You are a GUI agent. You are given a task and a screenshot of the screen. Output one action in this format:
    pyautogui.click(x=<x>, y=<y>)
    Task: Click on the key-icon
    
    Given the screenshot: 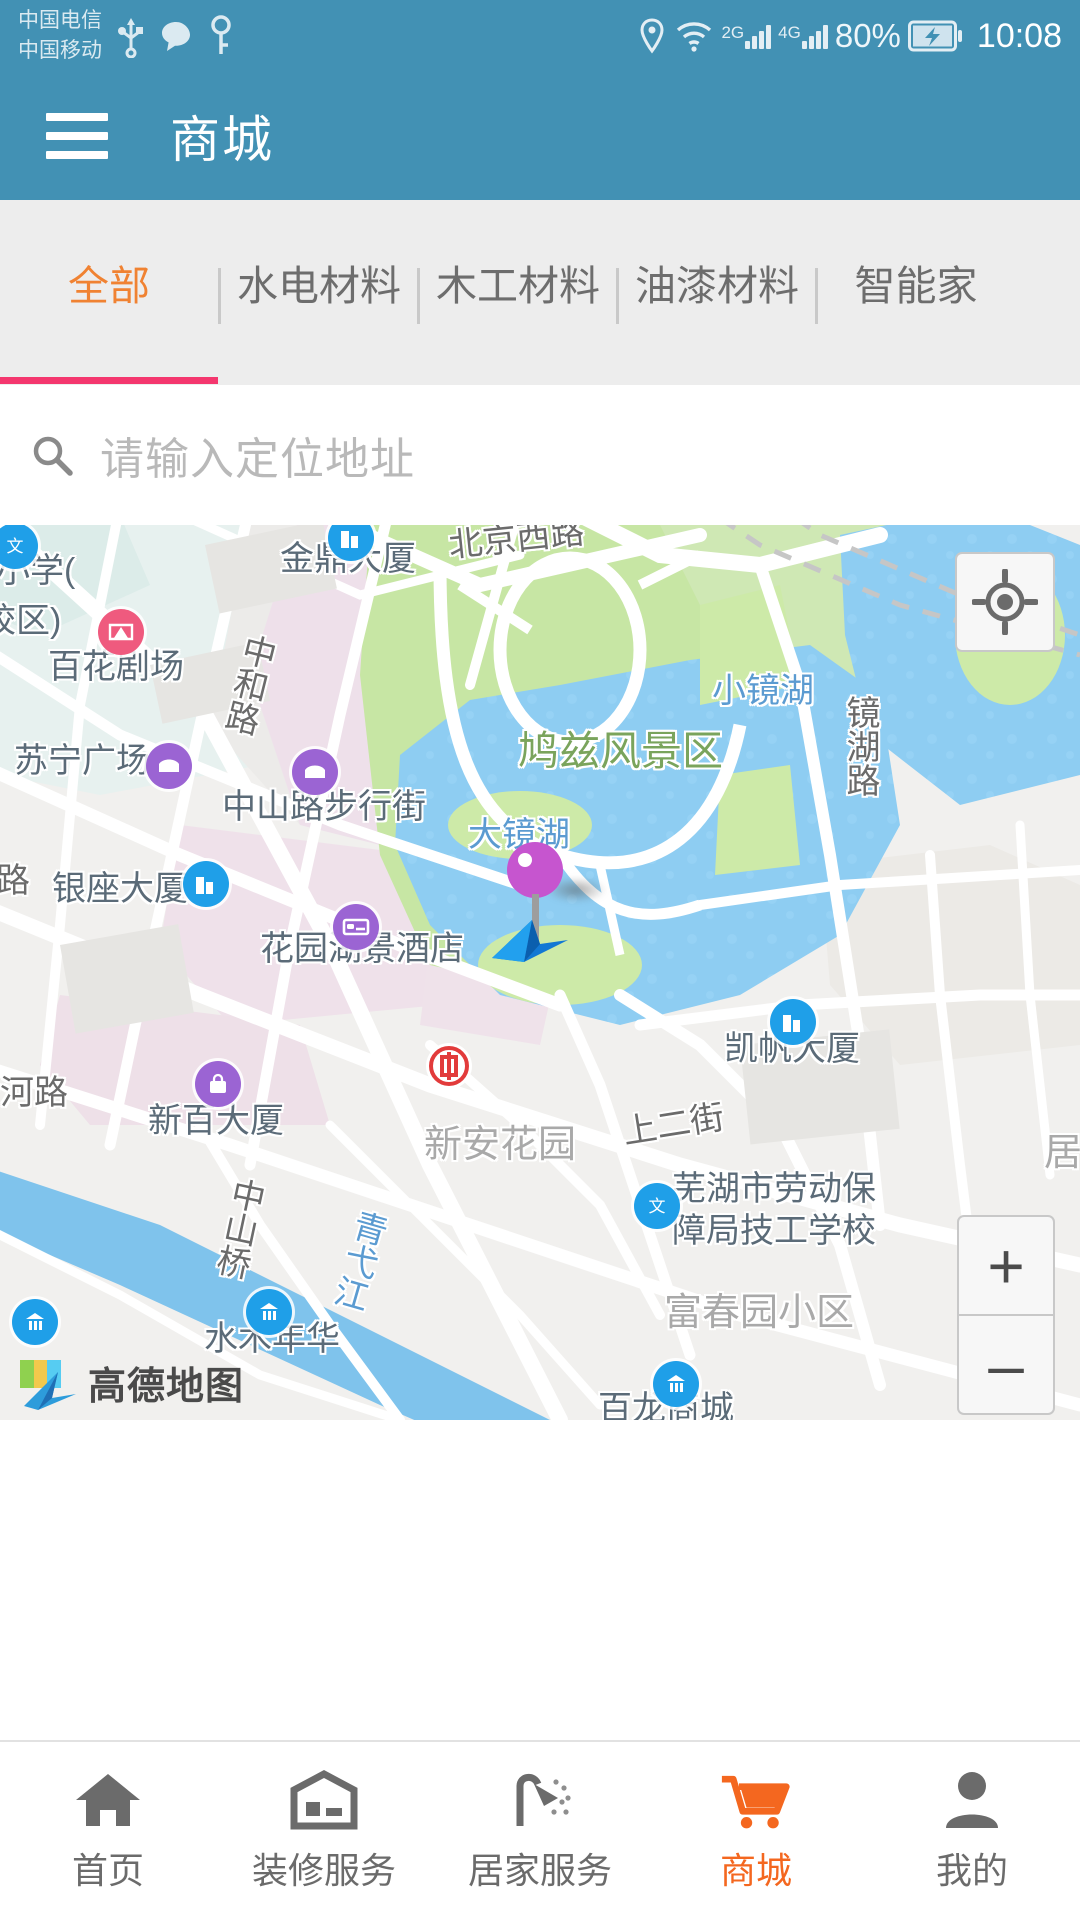 What is the action you would take?
    pyautogui.click(x=221, y=34)
    